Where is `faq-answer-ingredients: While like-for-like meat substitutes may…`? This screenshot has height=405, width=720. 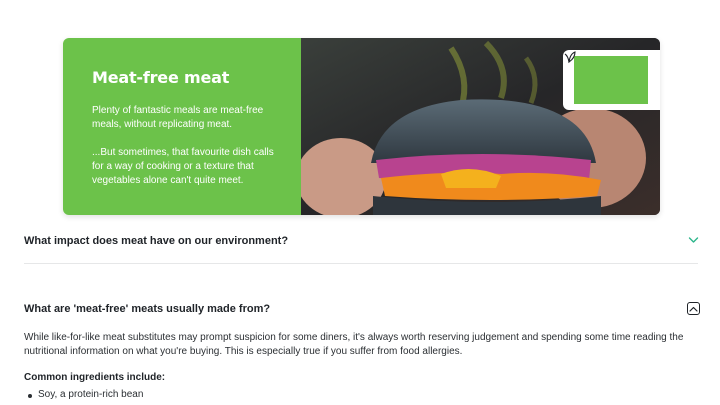
faq-answer-ingredients: While like-for-like meat substitutes may… is located at coordinates (354, 344).